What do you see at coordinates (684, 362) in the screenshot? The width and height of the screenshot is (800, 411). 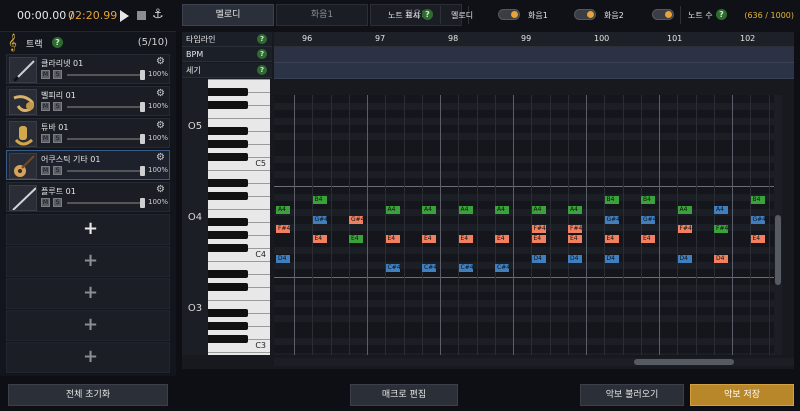 I see `scroll-thumb` at bounding box center [684, 362].